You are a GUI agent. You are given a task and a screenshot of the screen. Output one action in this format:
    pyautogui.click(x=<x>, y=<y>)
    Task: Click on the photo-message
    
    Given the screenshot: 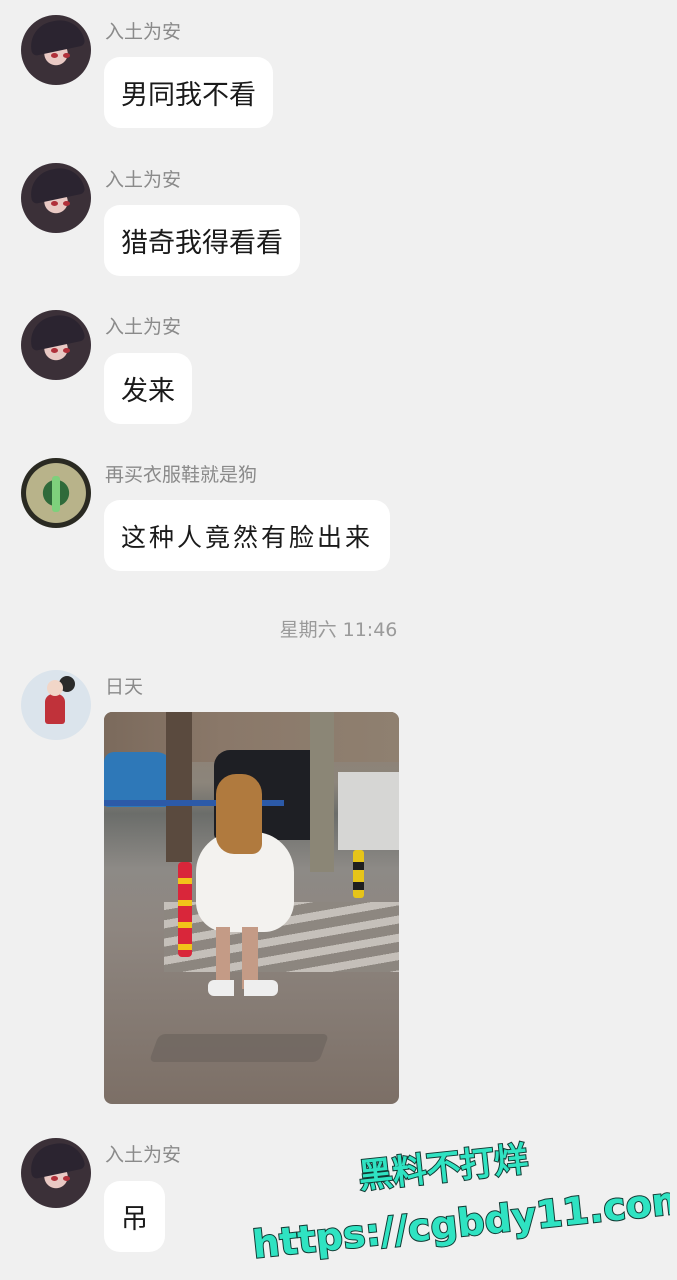 What is the action you would take?
    pyautogui.click(x=251, y=908)
    